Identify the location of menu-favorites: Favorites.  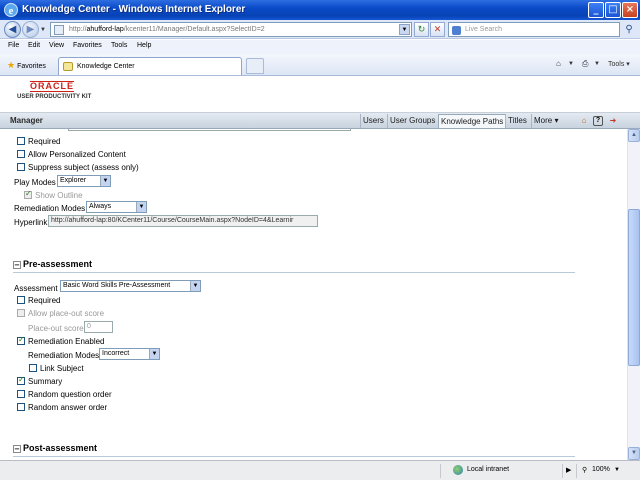
(87, 45).